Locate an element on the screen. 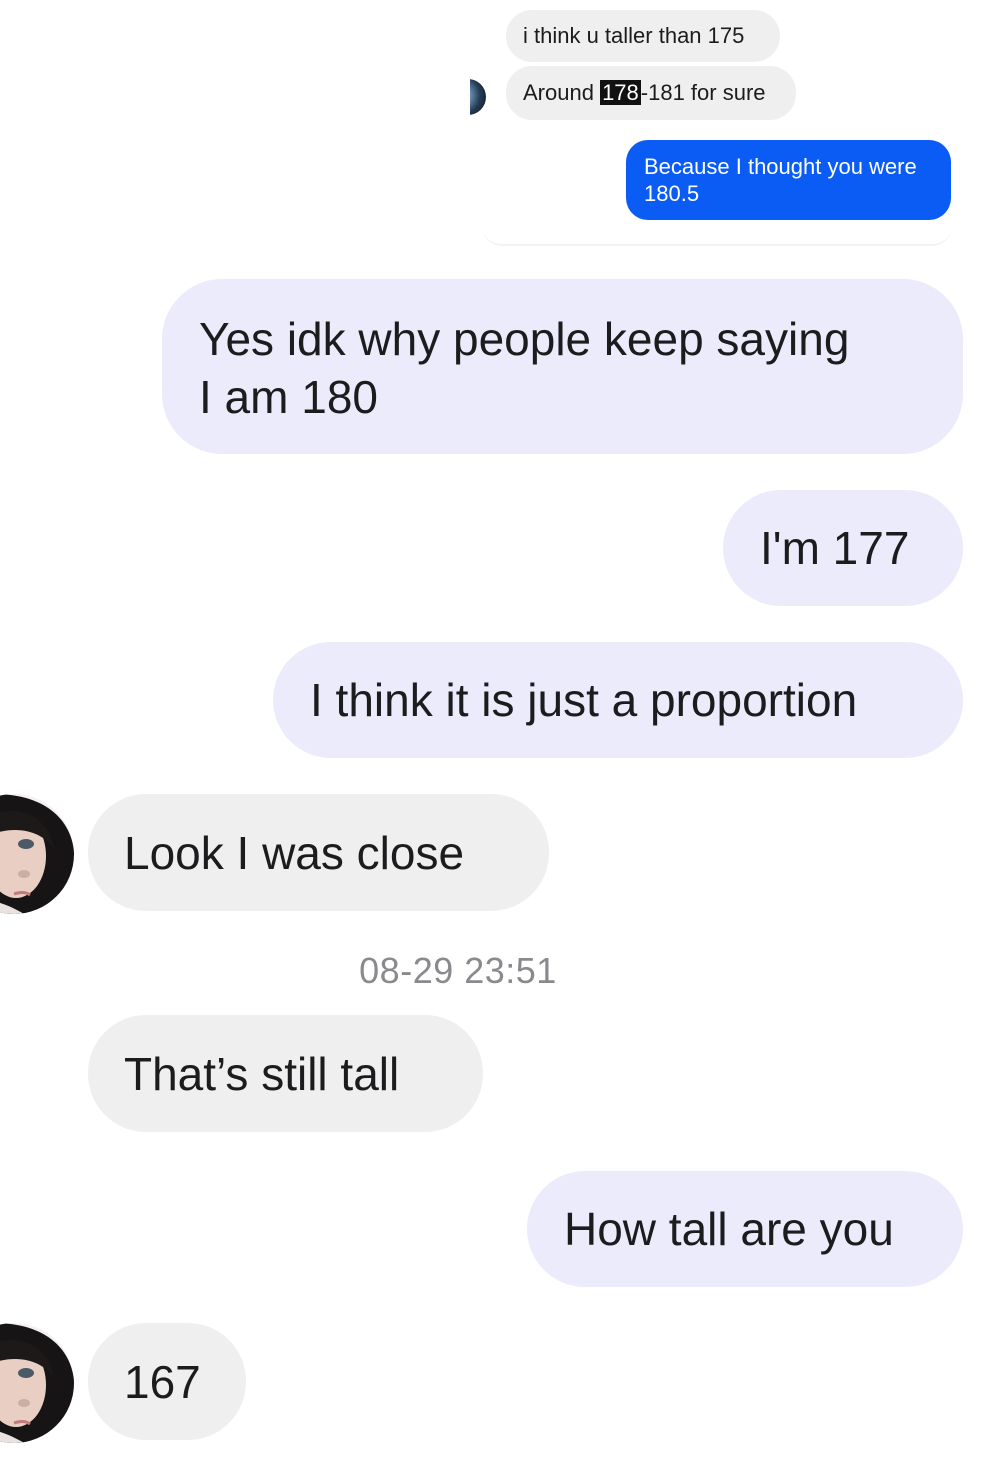 This screenshot has height=1461, width=999. received-message: That’s still tall is located at coordinates (285, 1073).